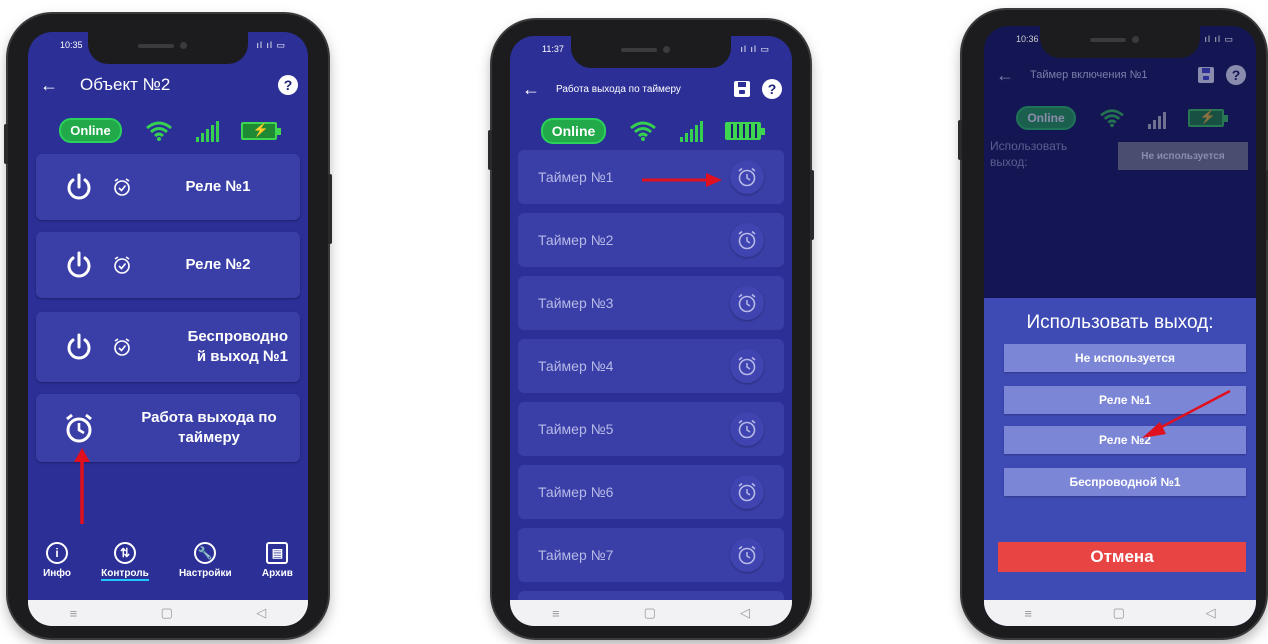 The width and height of the screenshot is (1268, 644). I want to click on label-line-2: й выход №1, so click(242, 356).